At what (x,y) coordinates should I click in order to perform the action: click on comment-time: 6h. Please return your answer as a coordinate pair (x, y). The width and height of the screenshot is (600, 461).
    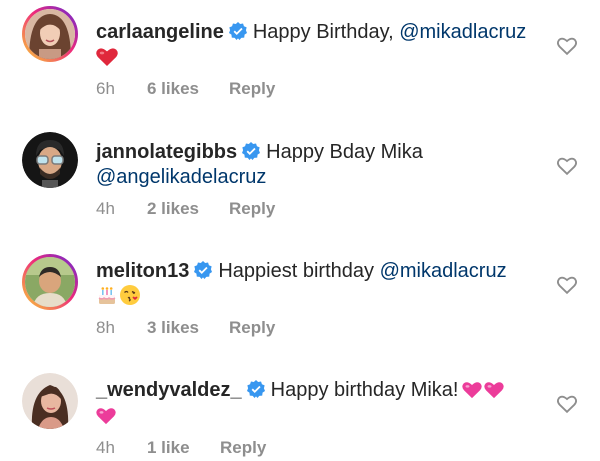
    Looking at the image, I should click on (105, 88).